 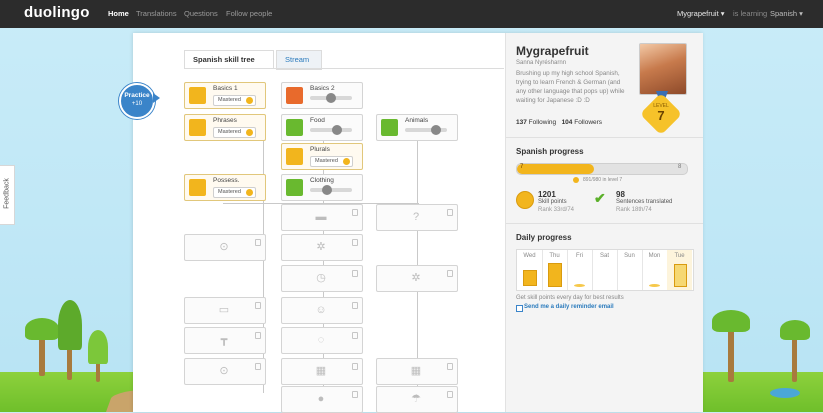 I want to click on feedback-label: Feedback, so click(x=7, y=193).